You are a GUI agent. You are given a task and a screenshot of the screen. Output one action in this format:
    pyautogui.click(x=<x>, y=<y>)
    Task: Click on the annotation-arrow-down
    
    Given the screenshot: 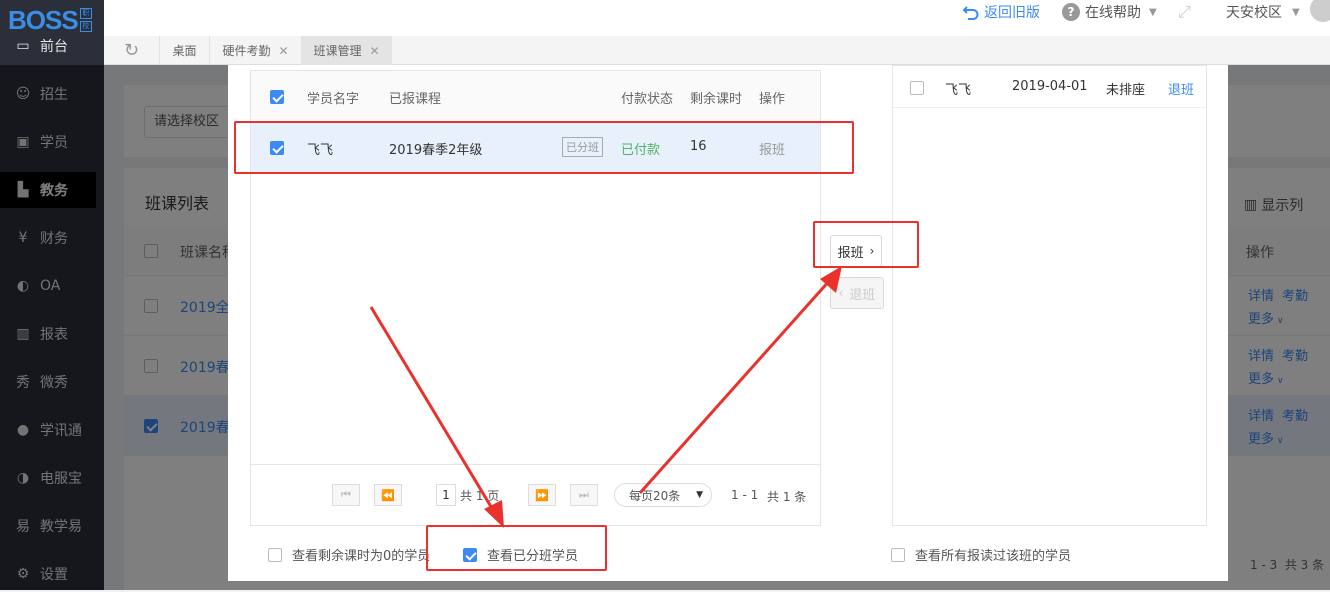 What is the action you would take?
    pyautogui.click(x=436, y=417)
    